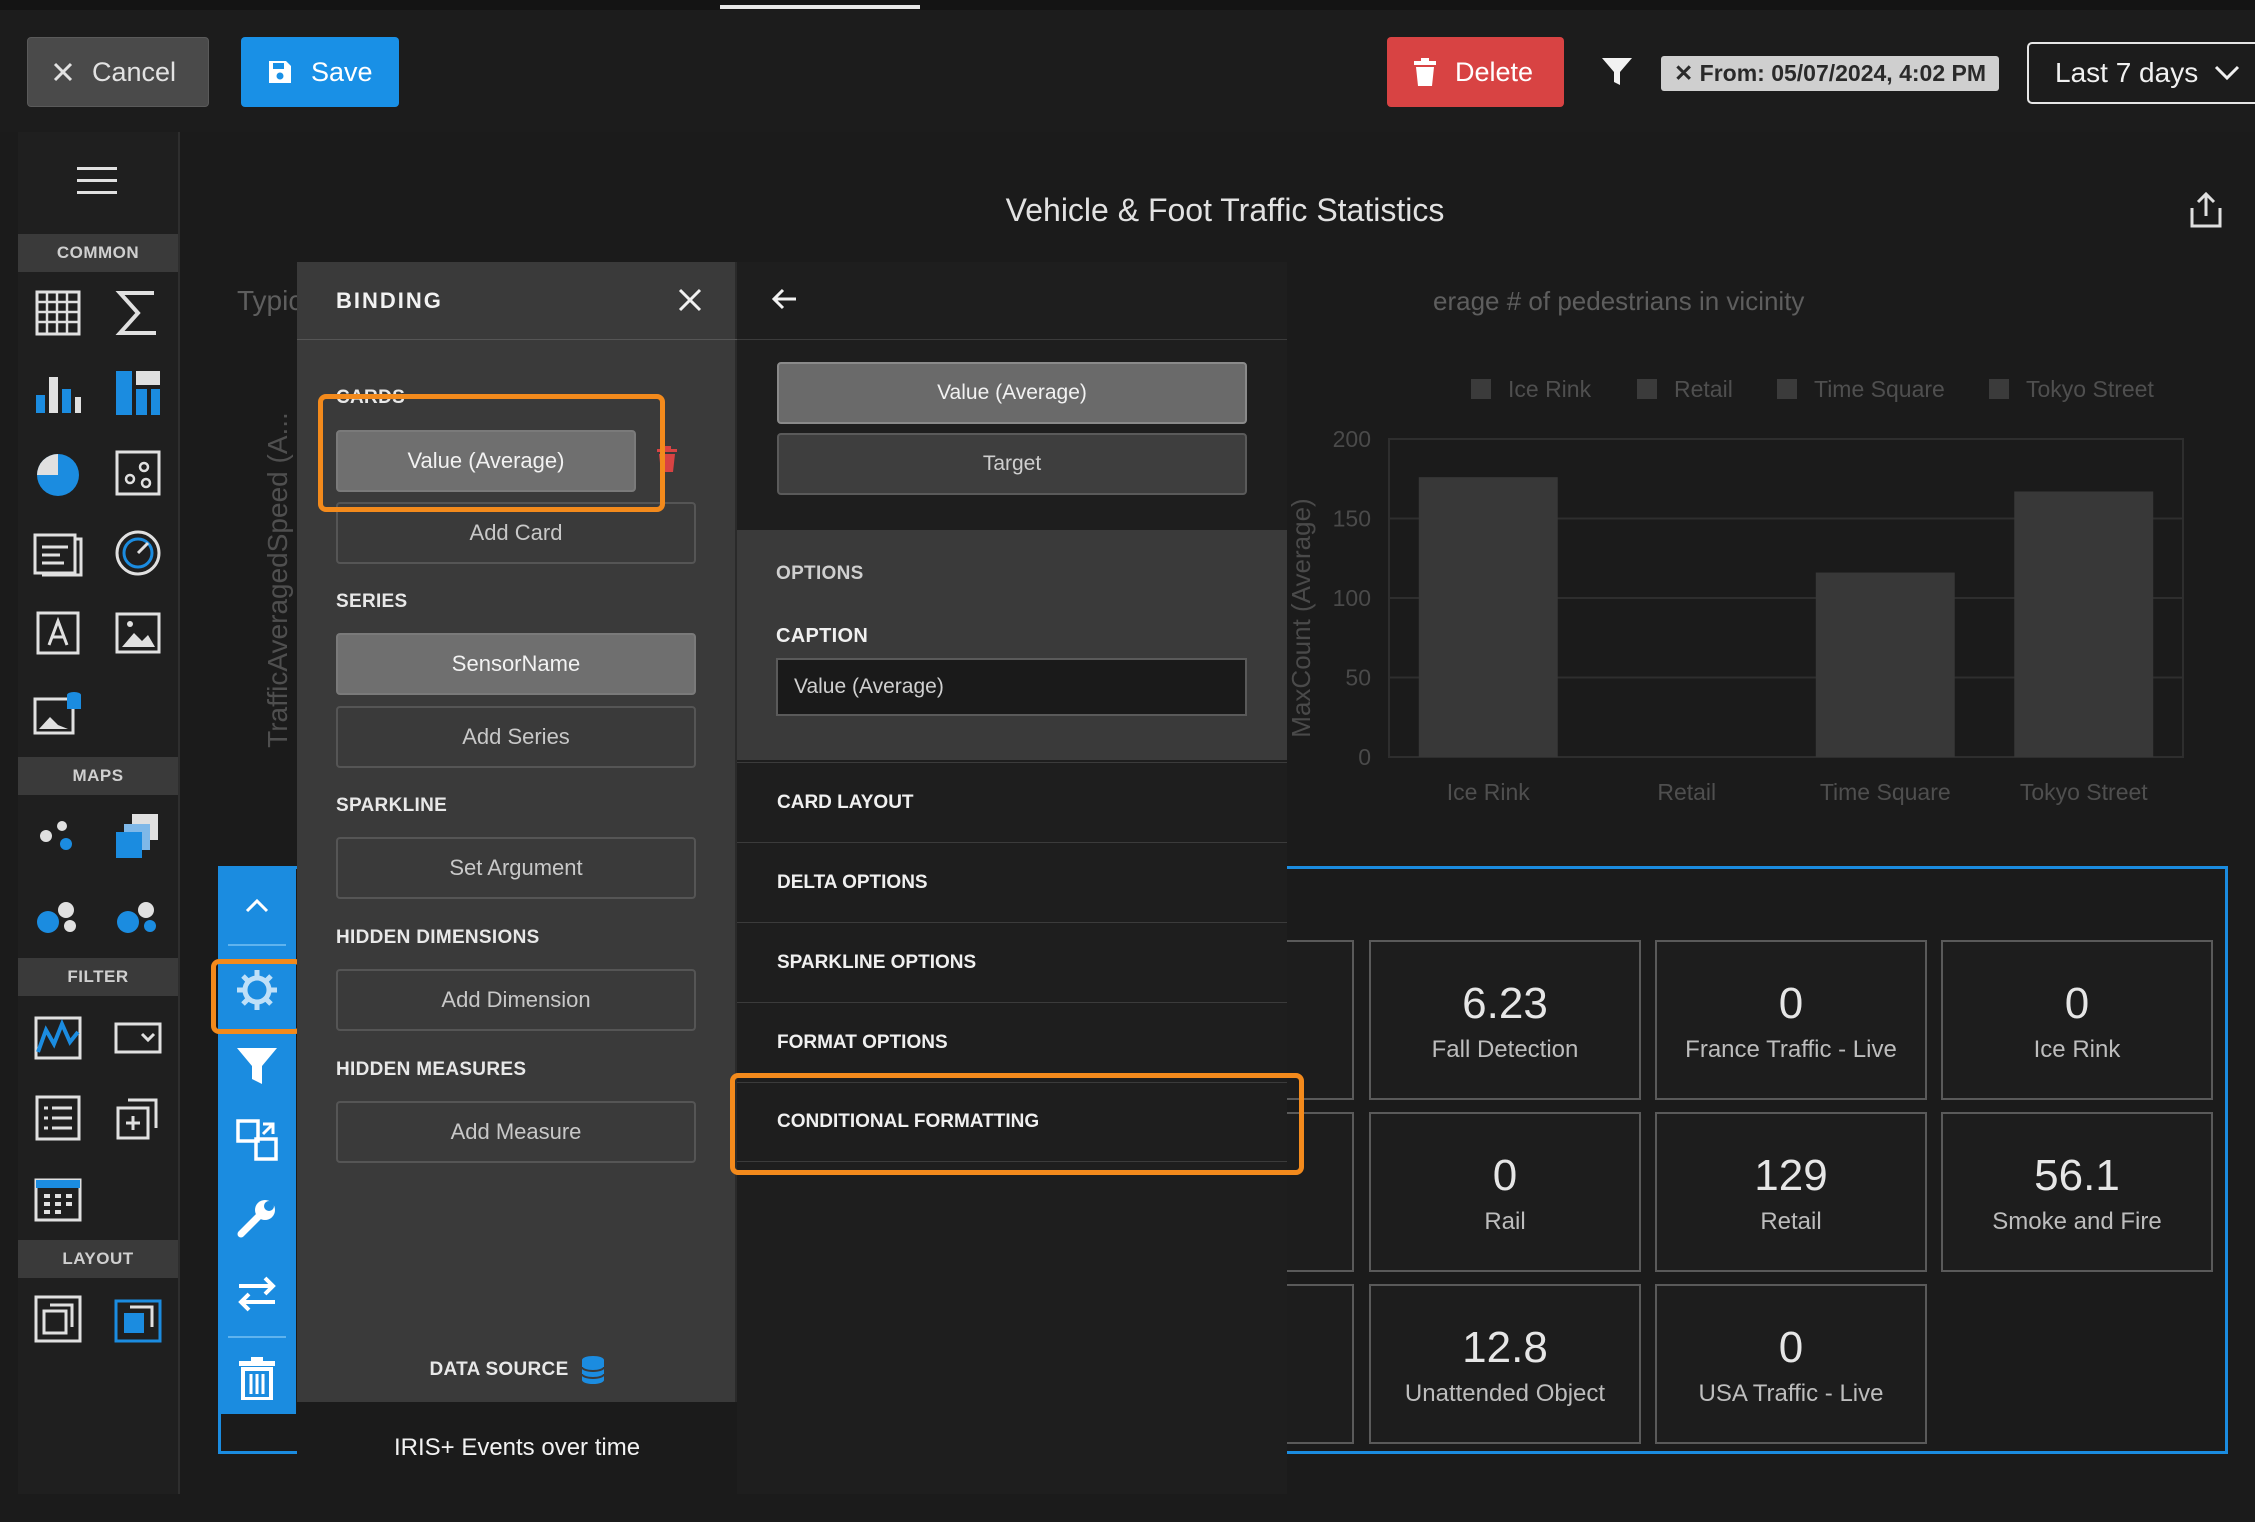 Image resolution: width=2255 pixels, height=1522 pixels. I want to click on date-range-select: Last 7 days, so click(2141, 73).